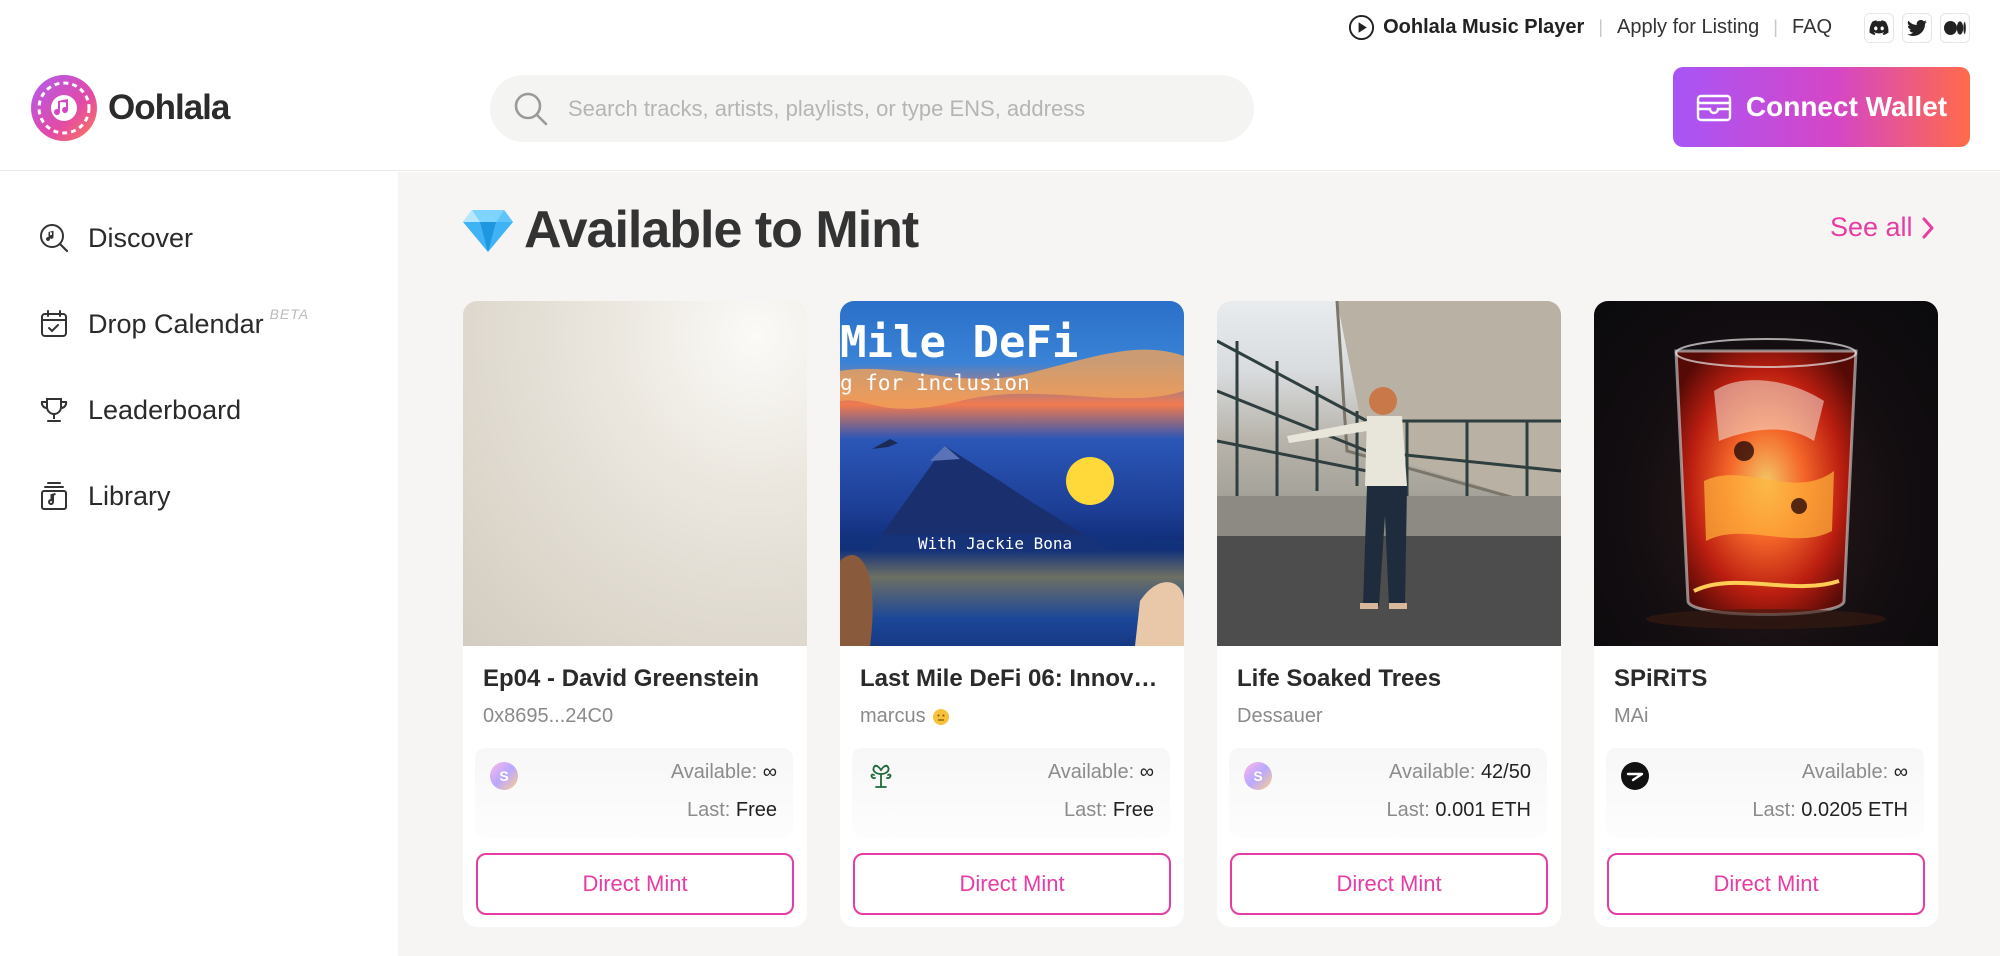 Image resolution: width=2000 pixels, height=956 pixels. I want to click on music-search-icon, so click(54, 238).